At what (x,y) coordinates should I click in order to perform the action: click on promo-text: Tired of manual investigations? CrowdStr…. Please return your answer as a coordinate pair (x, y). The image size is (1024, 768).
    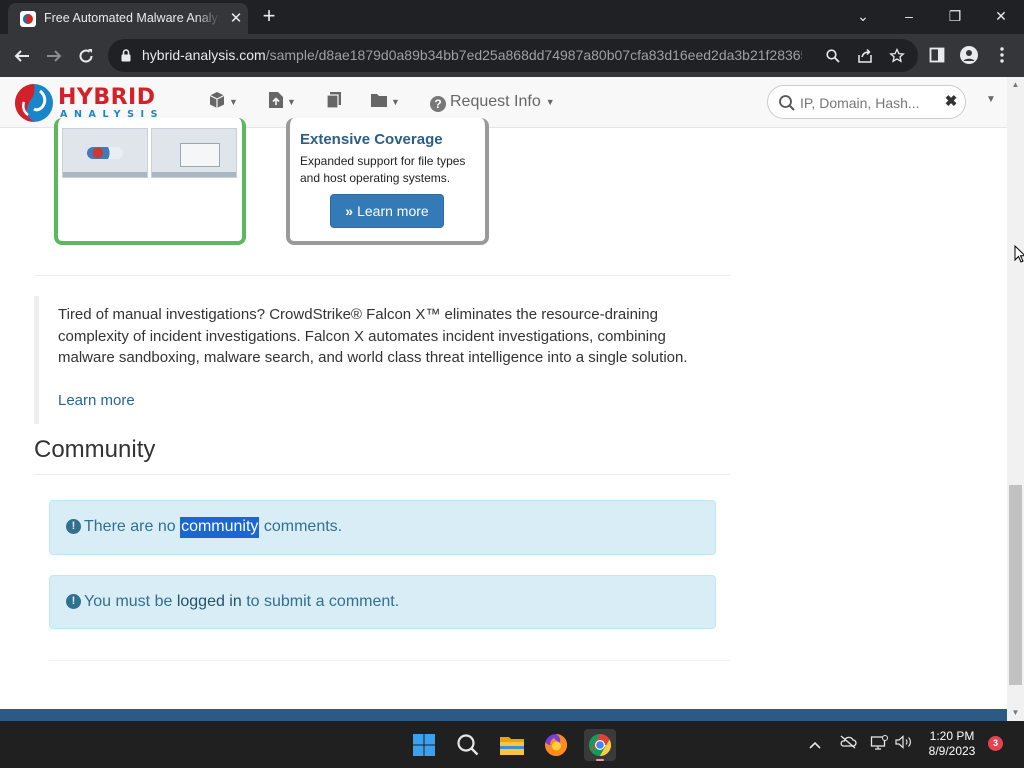
    Looking at the image, I should click on (373, 336).